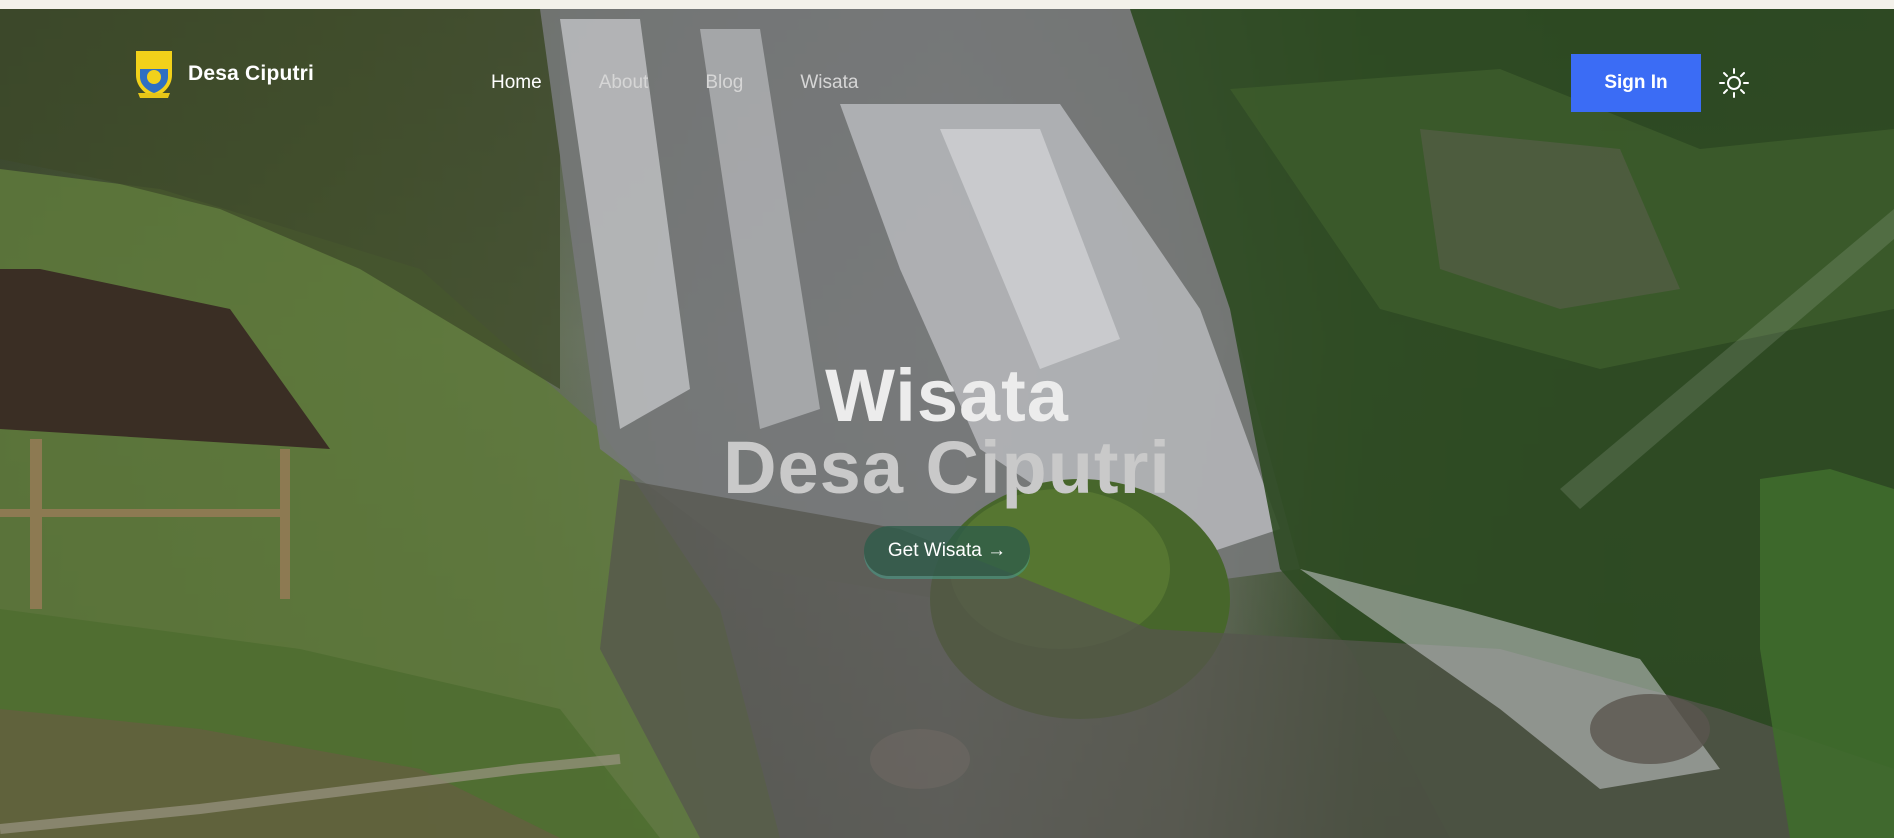 This screenshot has width=1894, height=838. Describe the element at coordinates (947, 468) in the screenshot. I see `hero-title-line2: Desa Ciputri` at that location.